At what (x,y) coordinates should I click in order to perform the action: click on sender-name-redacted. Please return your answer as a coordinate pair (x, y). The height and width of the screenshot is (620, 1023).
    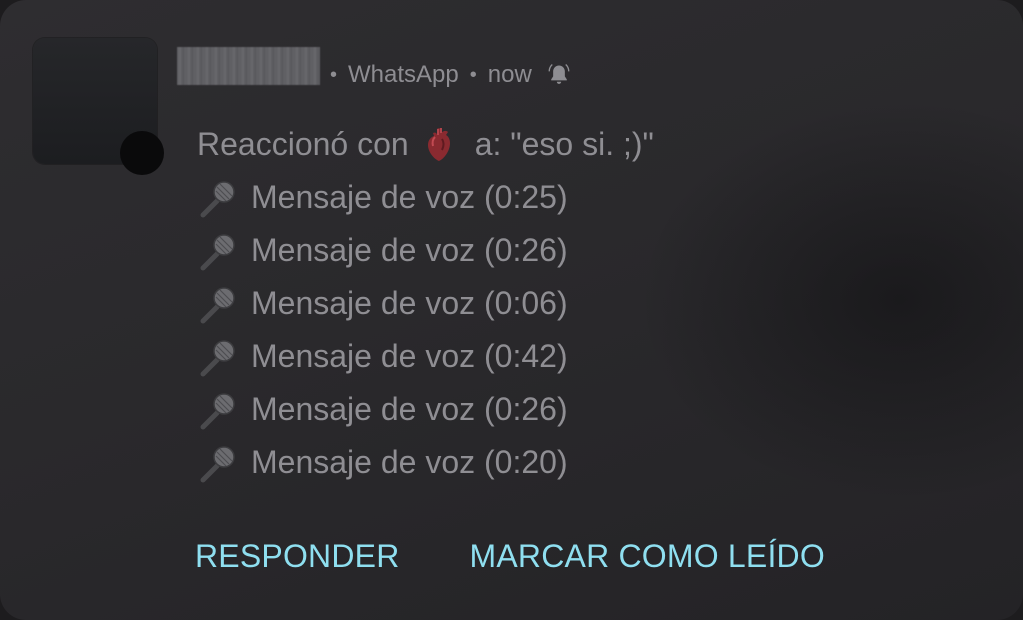
    Looking at the image, I should click on (248, 66).